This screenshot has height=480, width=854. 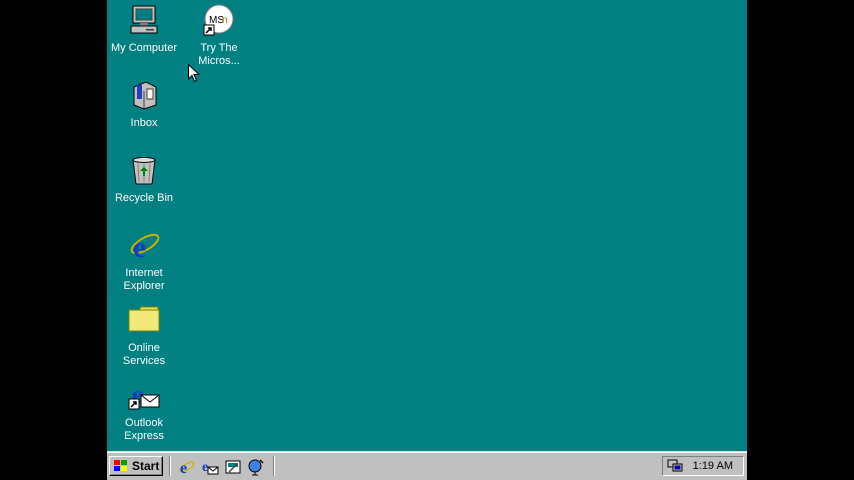 I want to click on my-computer-icon, so click(x=144, y=20).